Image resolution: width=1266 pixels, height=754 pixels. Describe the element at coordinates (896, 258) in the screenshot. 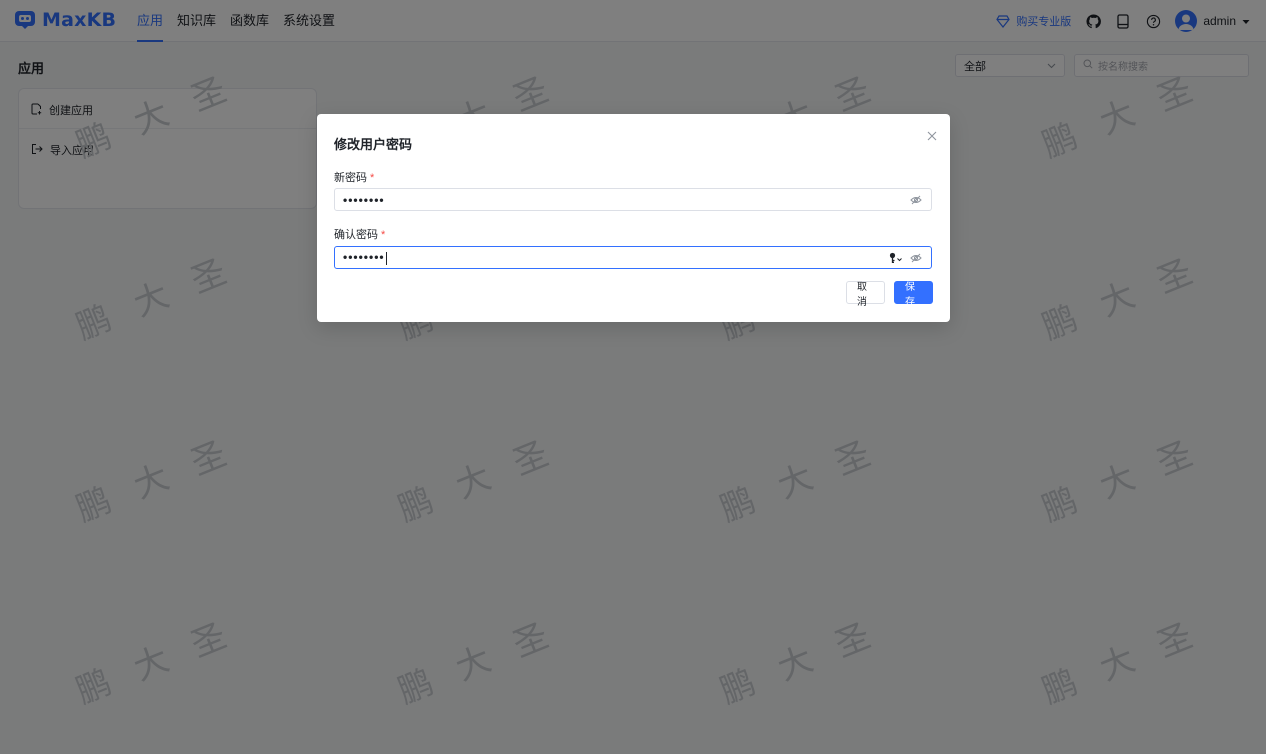

I see `key-icon` at that location.